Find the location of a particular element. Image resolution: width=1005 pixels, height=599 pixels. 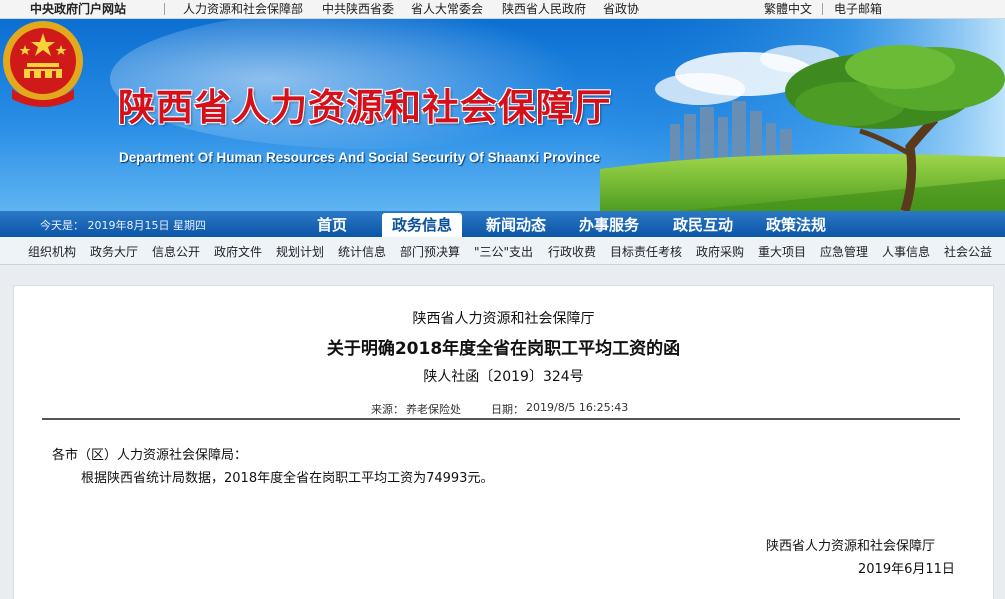

nav-government-info: 政务信息 is located at coordinates (422, 225).